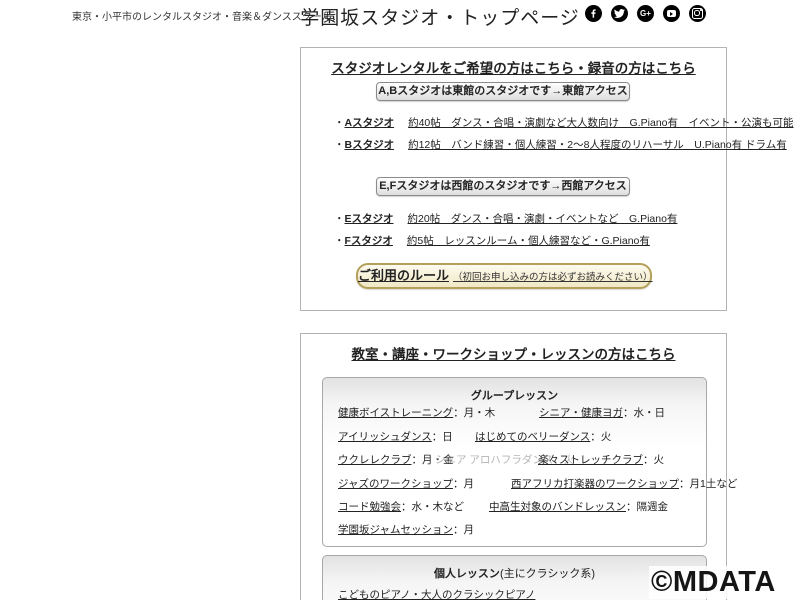  I want to click on studio-f-desc: 約5帖 レッスンルーム・個人練習など・G.Piano有, so click(528, 241).